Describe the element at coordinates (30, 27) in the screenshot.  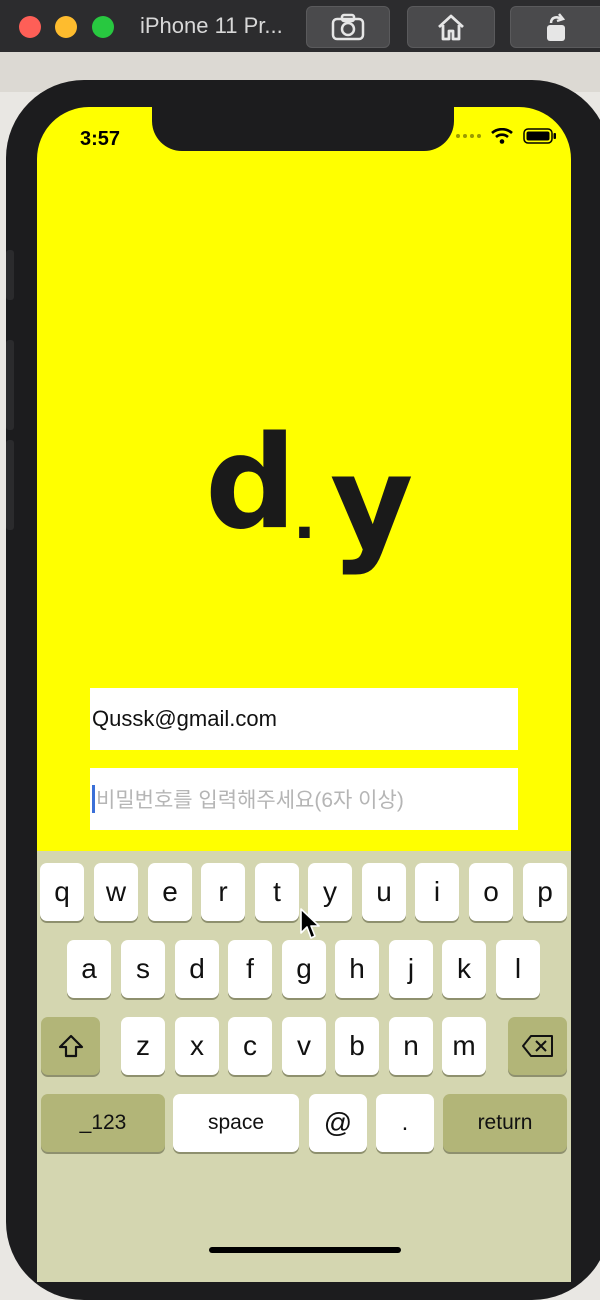
I see `close-window-button` at that location.